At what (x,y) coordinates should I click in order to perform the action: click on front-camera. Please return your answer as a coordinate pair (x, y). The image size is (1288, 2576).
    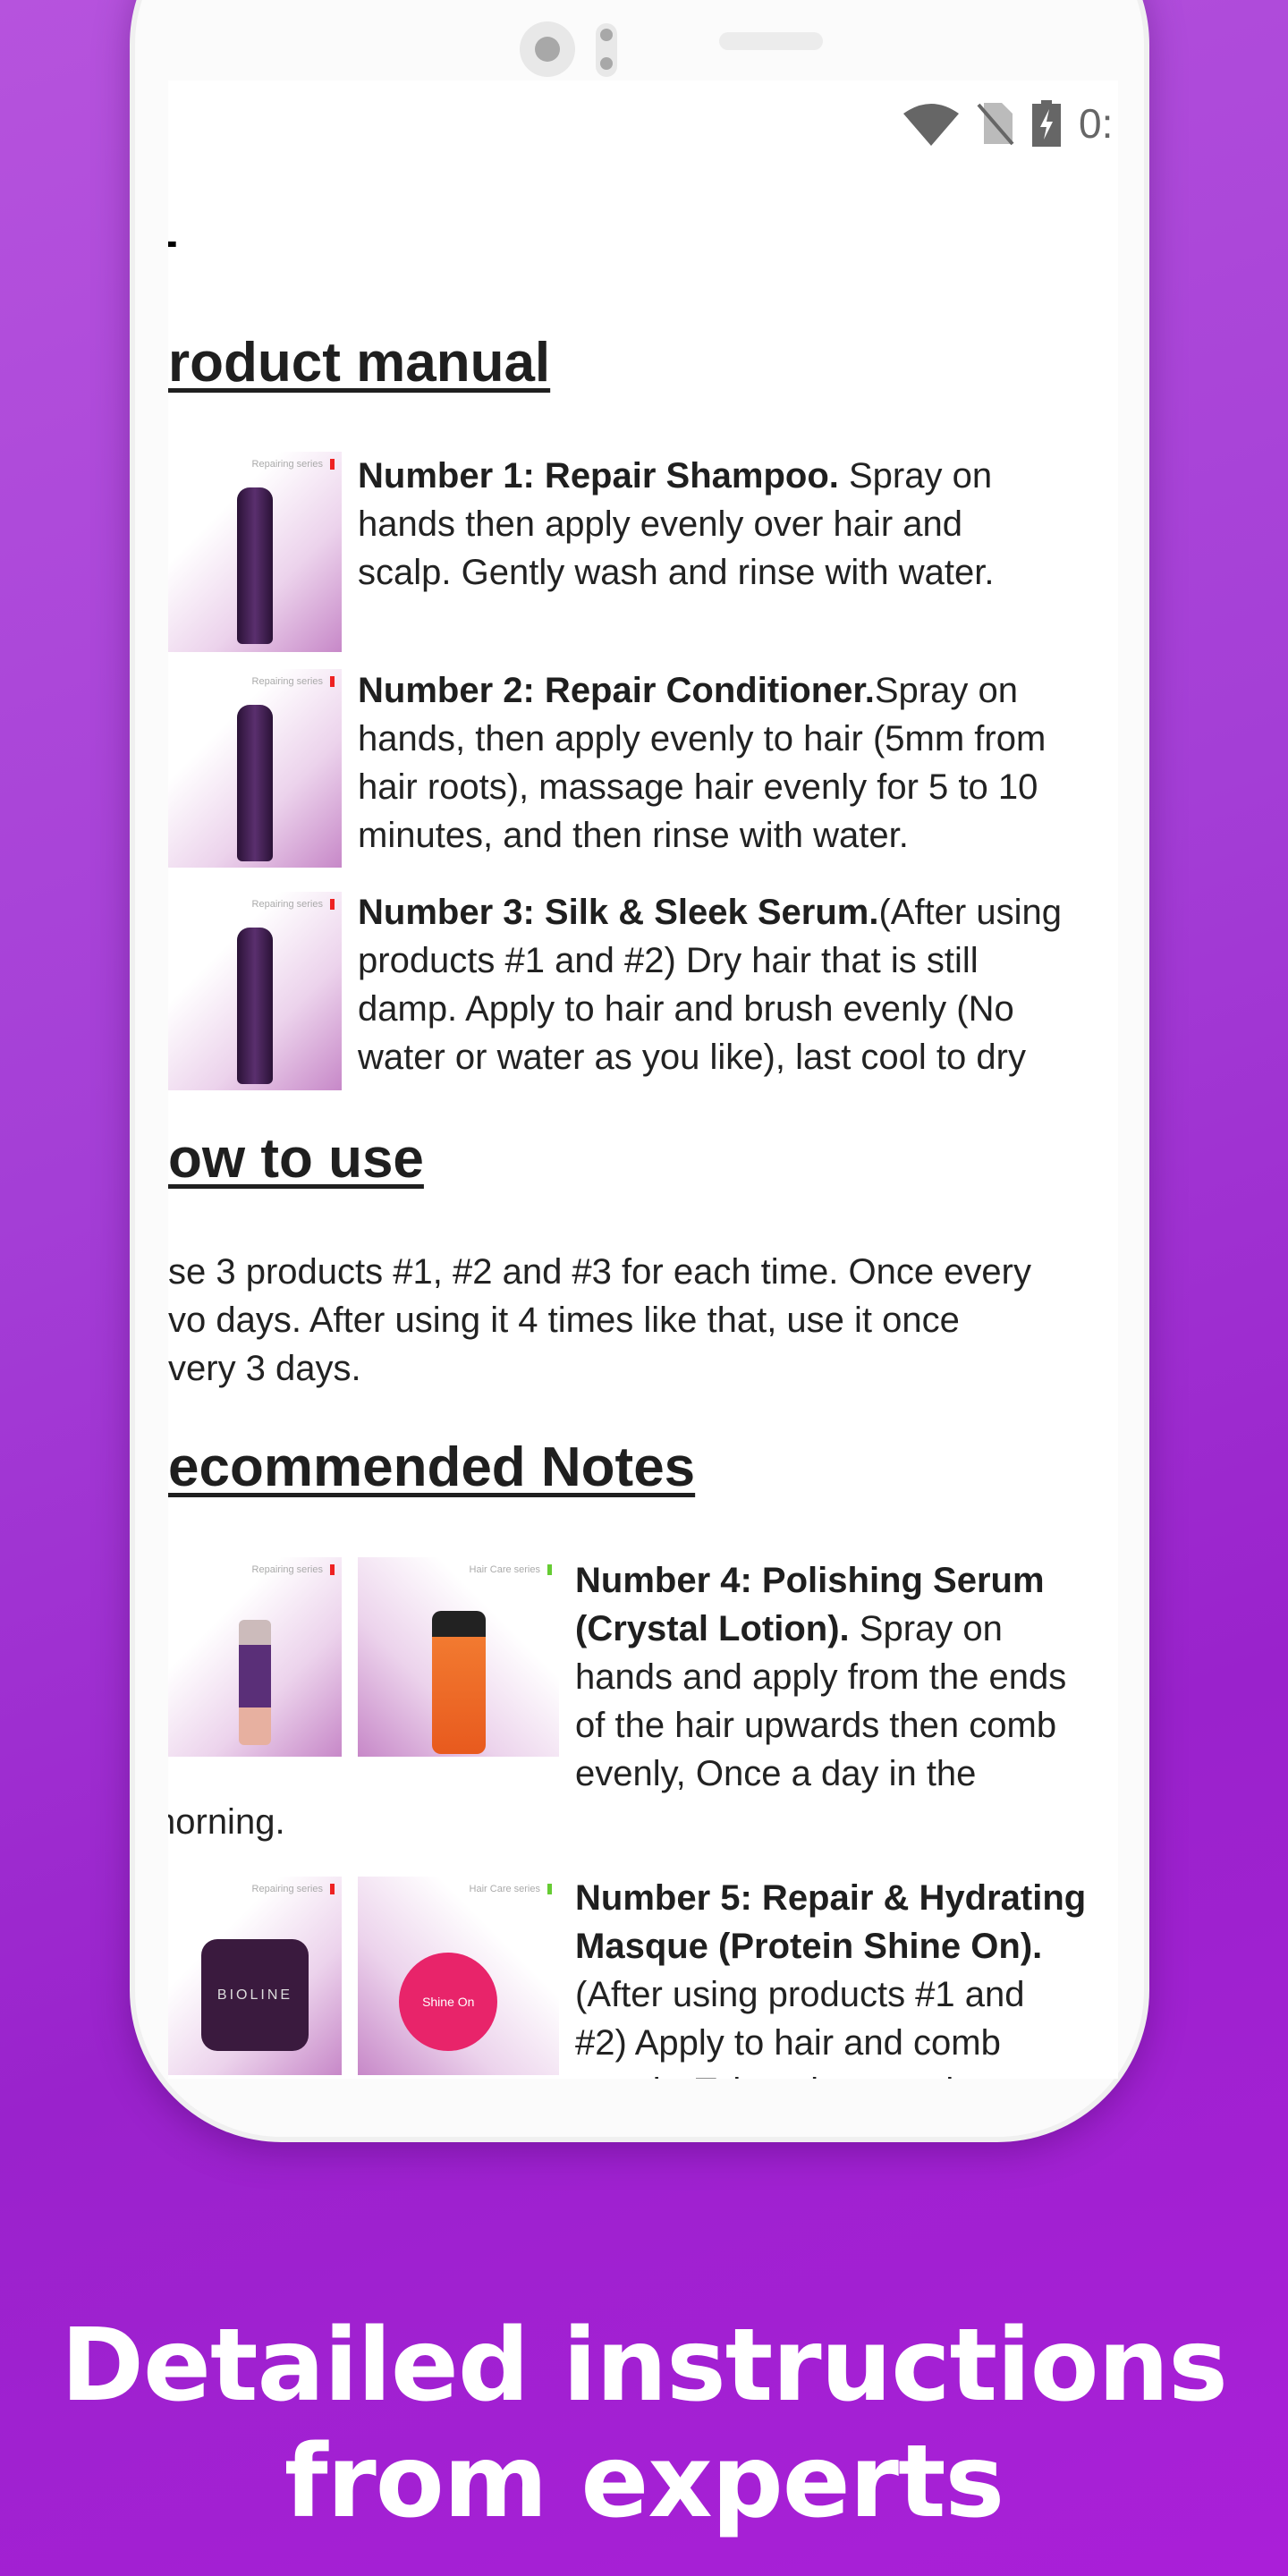
    Looking at the image, I should click on (547, 49).